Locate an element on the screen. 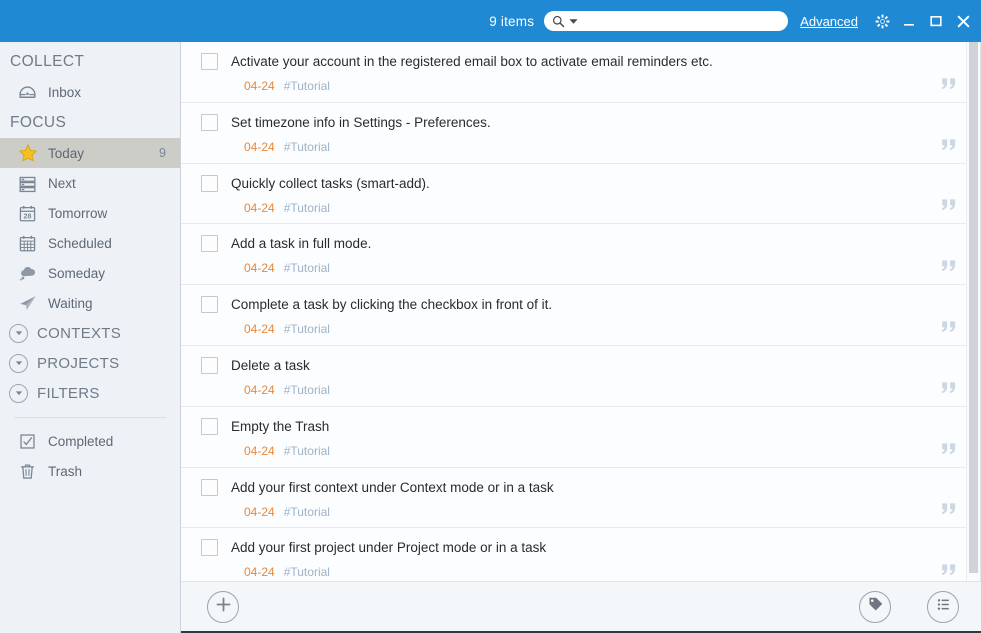 This screenshot has height=633, width=981. sidebar-item-label: Someday is located at coordinates (77, 273).